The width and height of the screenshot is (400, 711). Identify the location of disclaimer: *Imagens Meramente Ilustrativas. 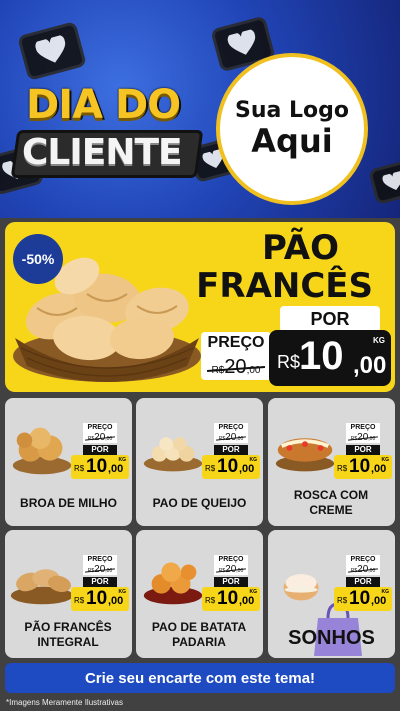
(64, 702).